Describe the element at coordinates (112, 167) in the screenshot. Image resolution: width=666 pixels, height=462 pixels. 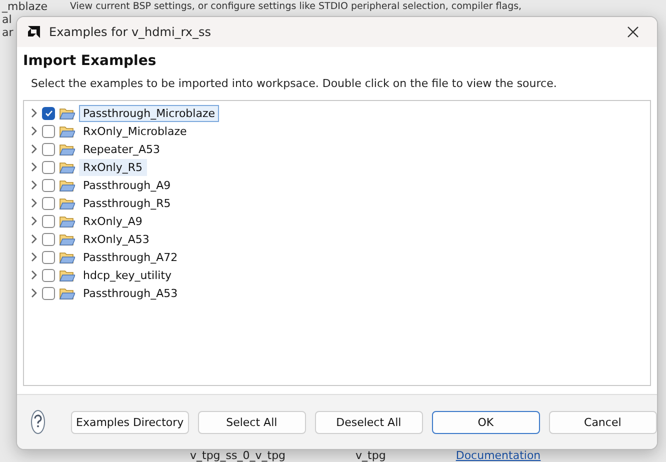
I see `tree-item: RxOnly_R5` at that location.